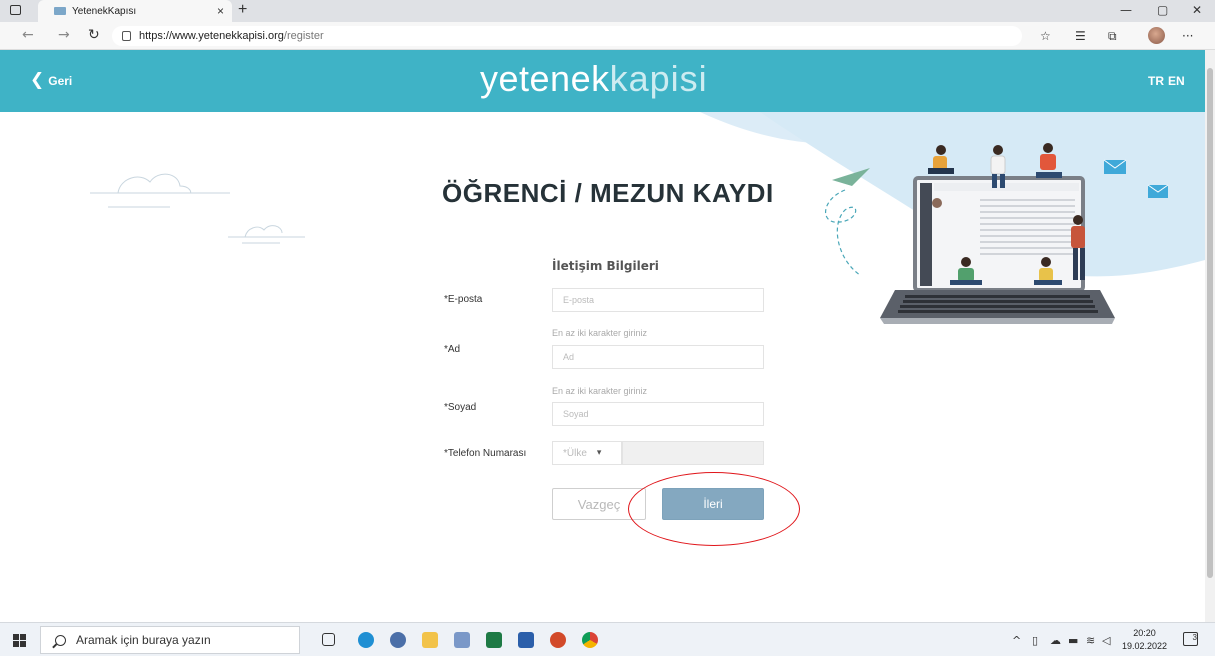 The image size is (1215, 656). I want to click on windows-start-icon, so click(19, 640).